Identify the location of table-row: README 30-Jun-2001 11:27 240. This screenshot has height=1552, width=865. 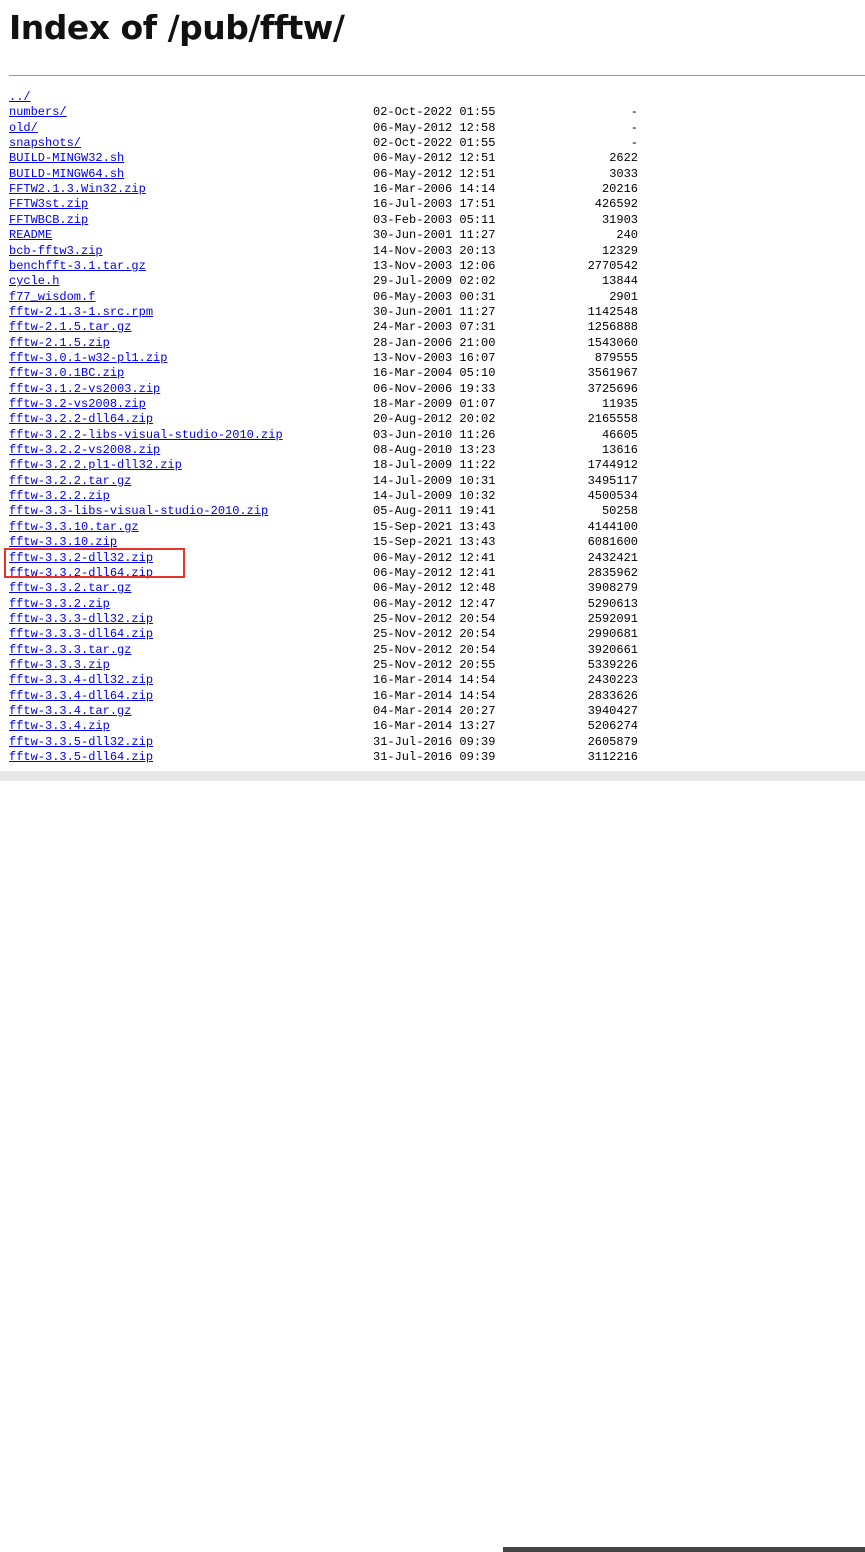
(432, 235).